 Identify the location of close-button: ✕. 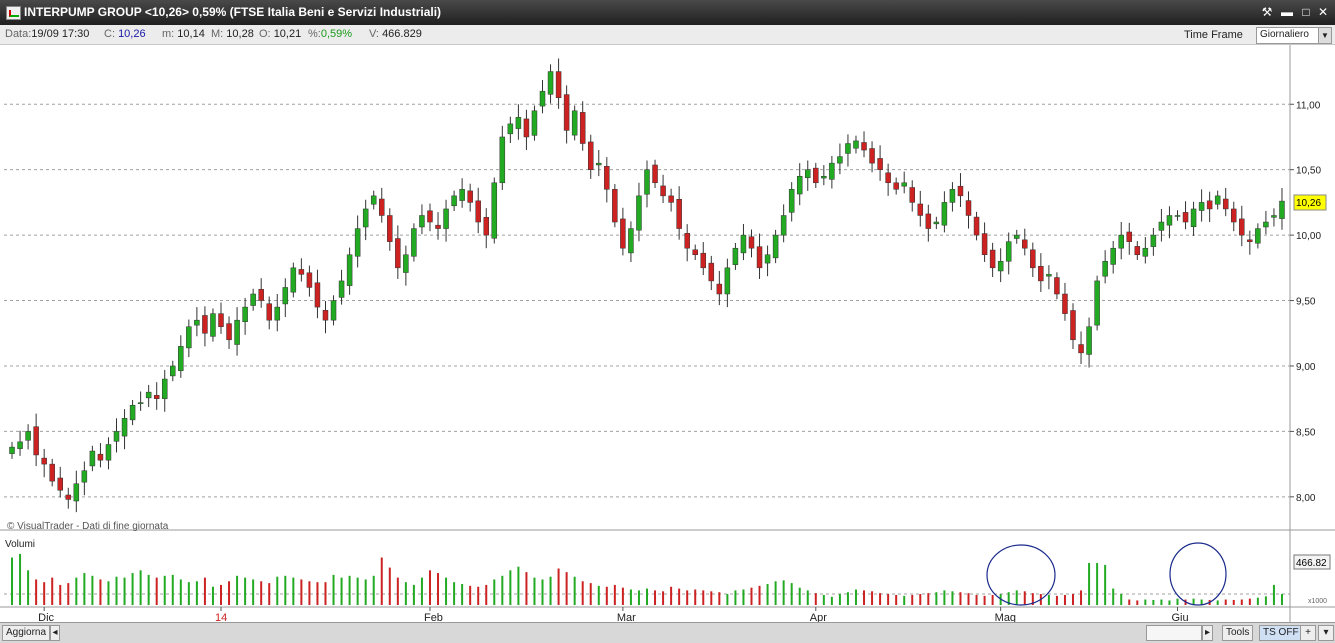
(1323, 12).